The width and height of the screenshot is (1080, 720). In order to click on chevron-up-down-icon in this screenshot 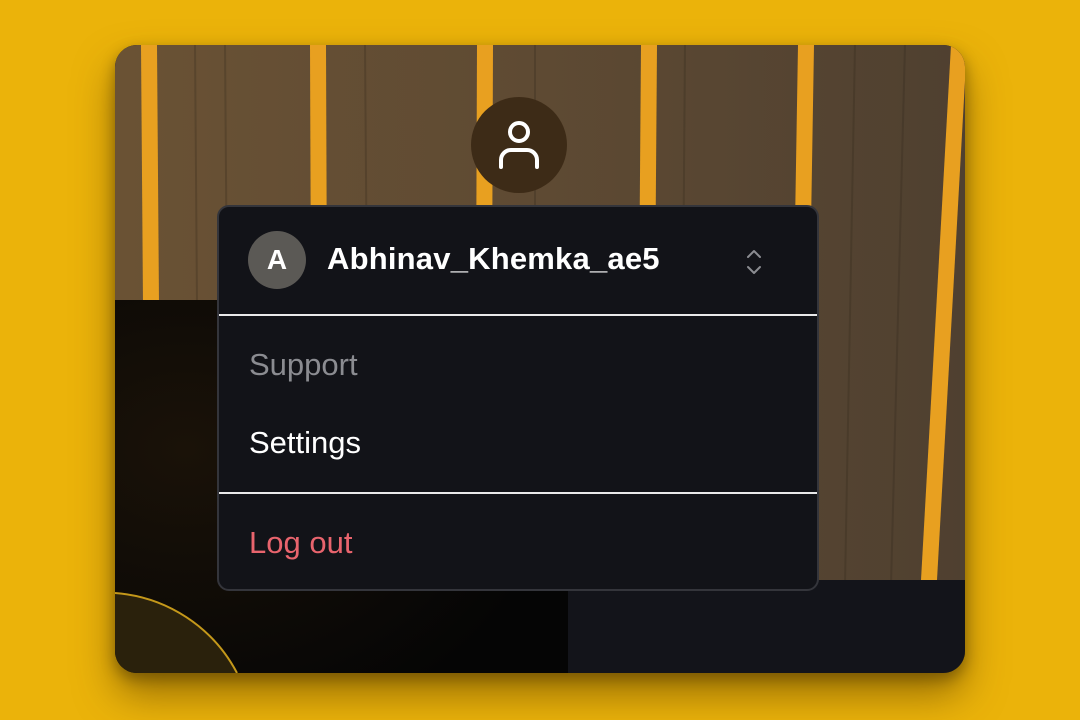, I will do `click(754, 262)`.